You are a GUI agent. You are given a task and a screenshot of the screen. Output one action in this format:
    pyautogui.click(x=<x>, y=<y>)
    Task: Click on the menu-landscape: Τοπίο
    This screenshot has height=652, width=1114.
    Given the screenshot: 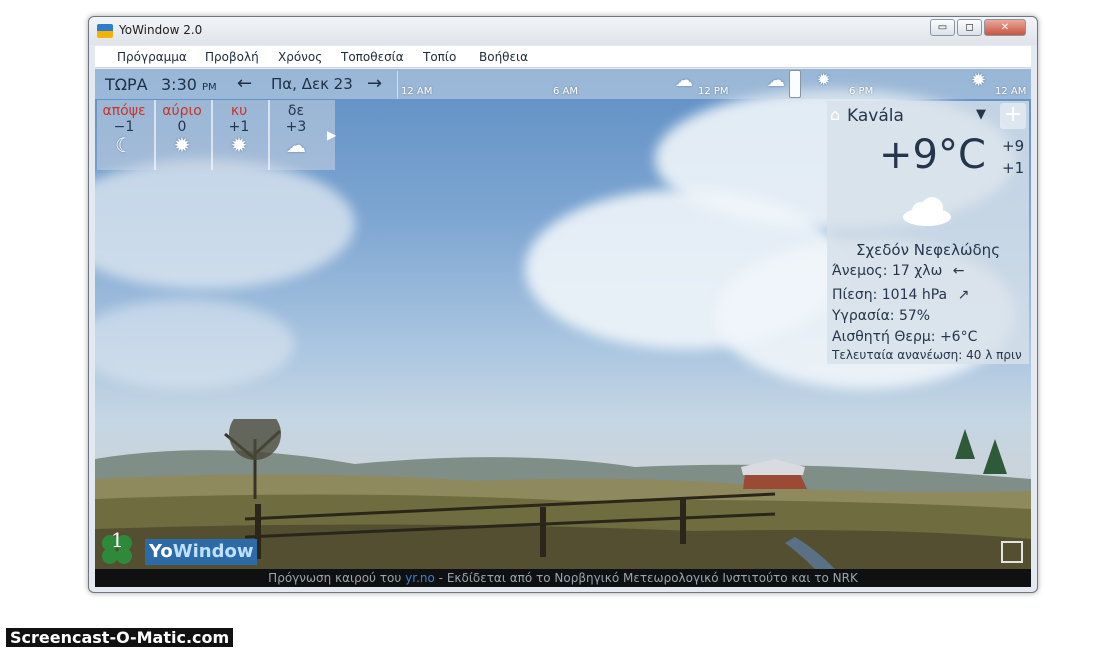 What is the action you would take?
    pyautogui.click(x=439, y=57)
    